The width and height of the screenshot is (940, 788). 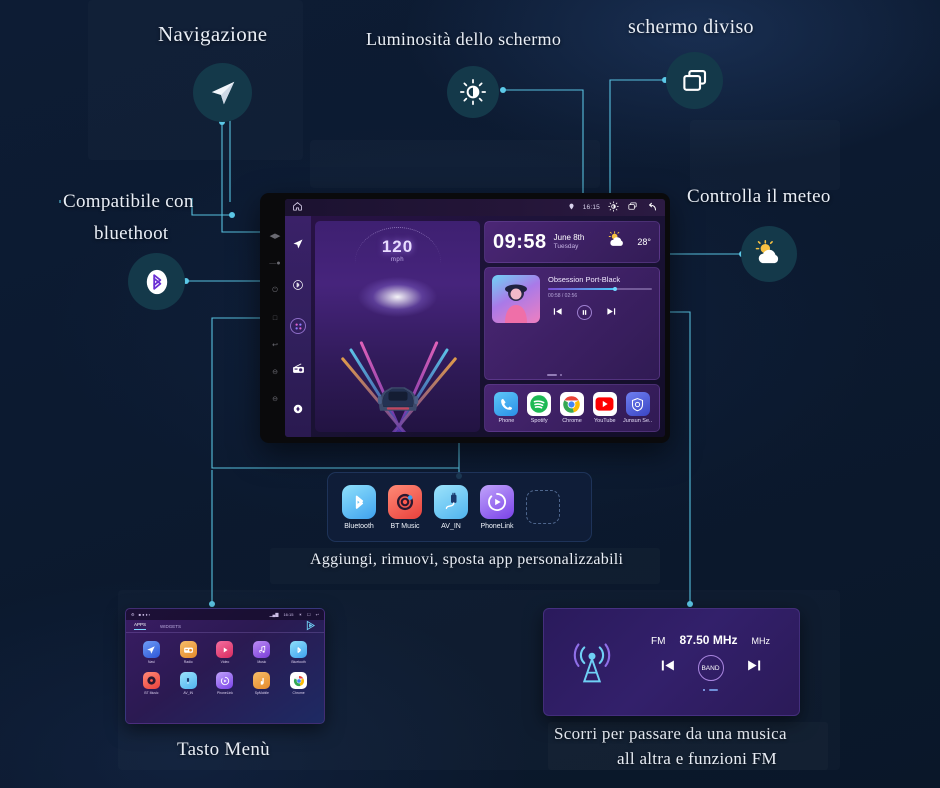 What do you see at coordinates (140, 626) in the screenshot?
I see `tab-apps: APPS` at bounding box center [140, 626].